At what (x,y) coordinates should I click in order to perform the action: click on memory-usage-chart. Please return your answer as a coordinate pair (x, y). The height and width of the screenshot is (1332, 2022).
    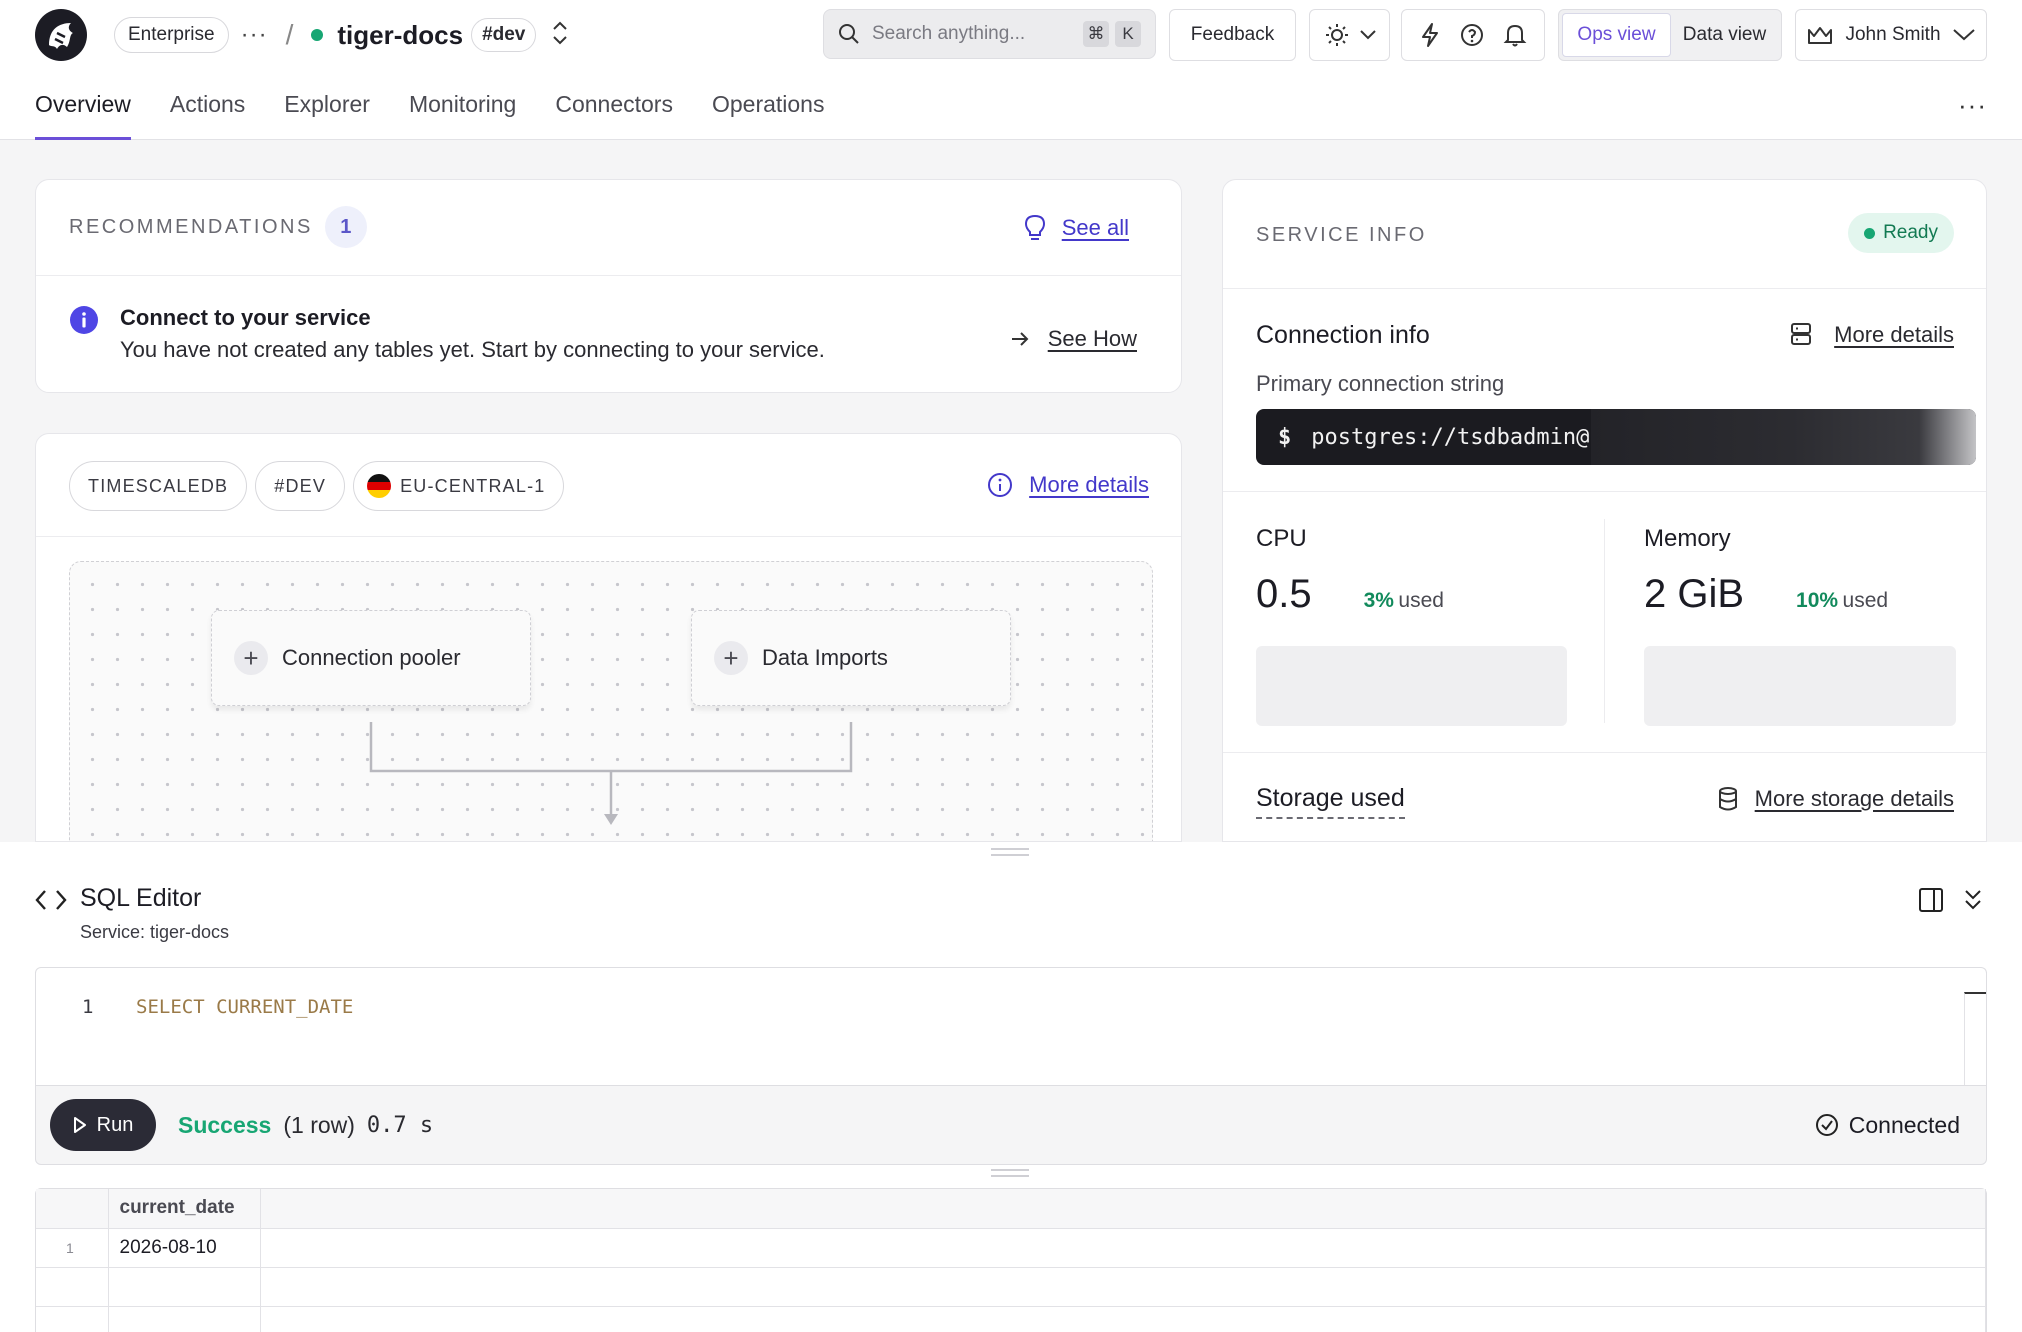
    Looking at the image, I should click on (1800, 686).